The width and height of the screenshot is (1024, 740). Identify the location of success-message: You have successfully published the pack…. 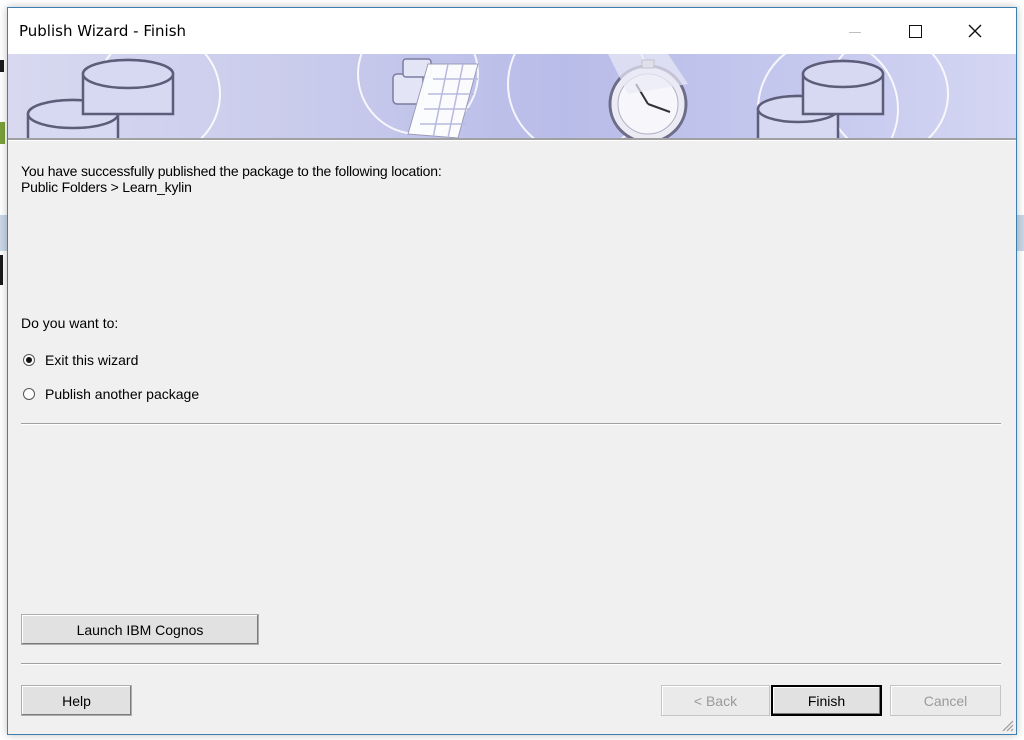
(231, 171).